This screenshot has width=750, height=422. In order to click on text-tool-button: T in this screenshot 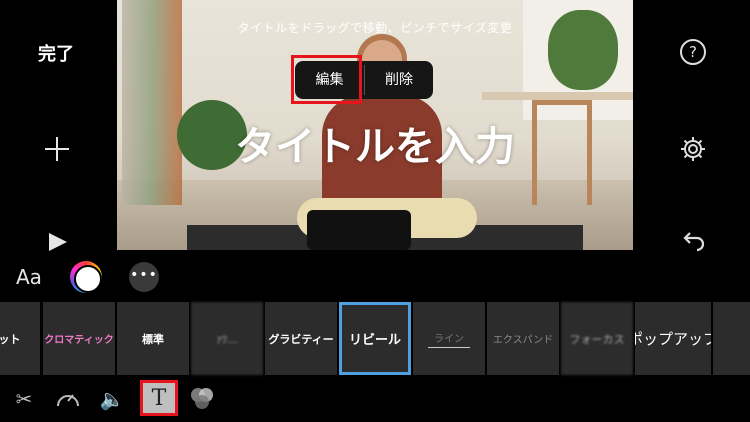, I will do `click(159, 398)`.